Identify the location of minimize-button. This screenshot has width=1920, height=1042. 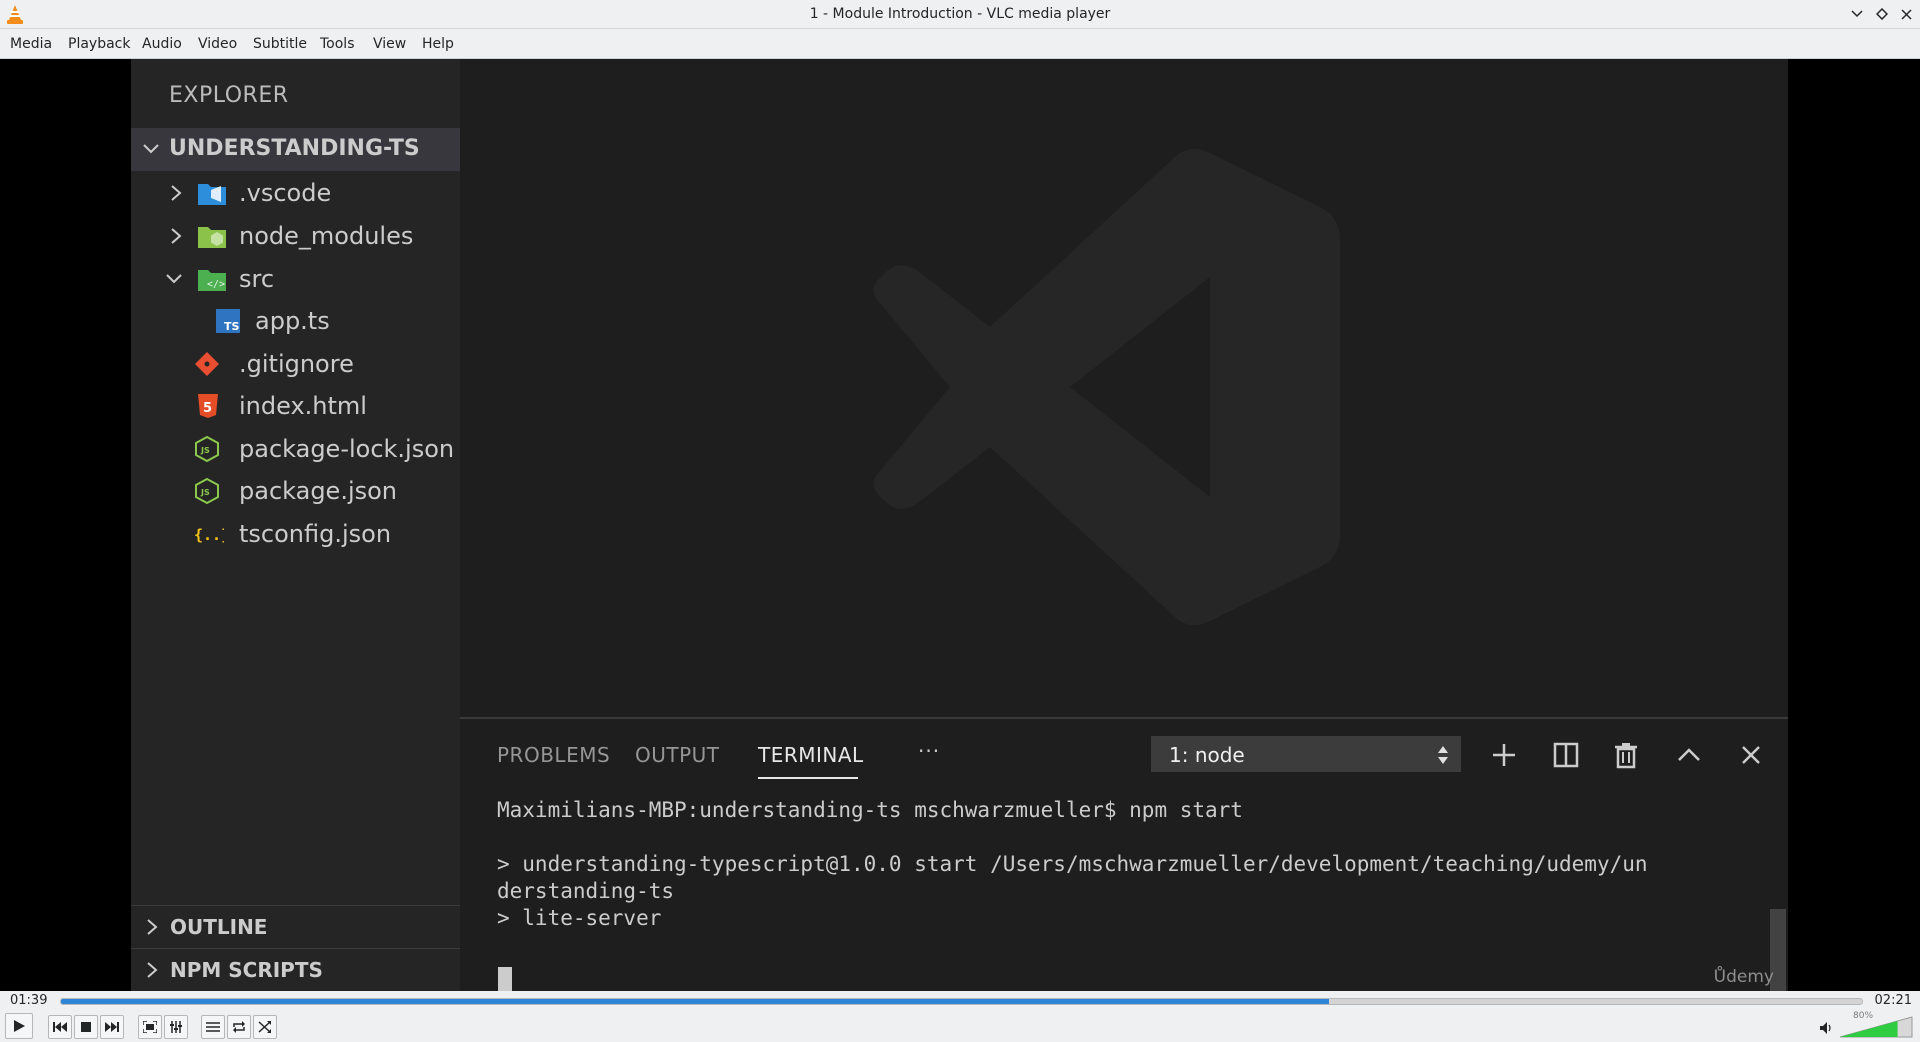
(1857, 14).